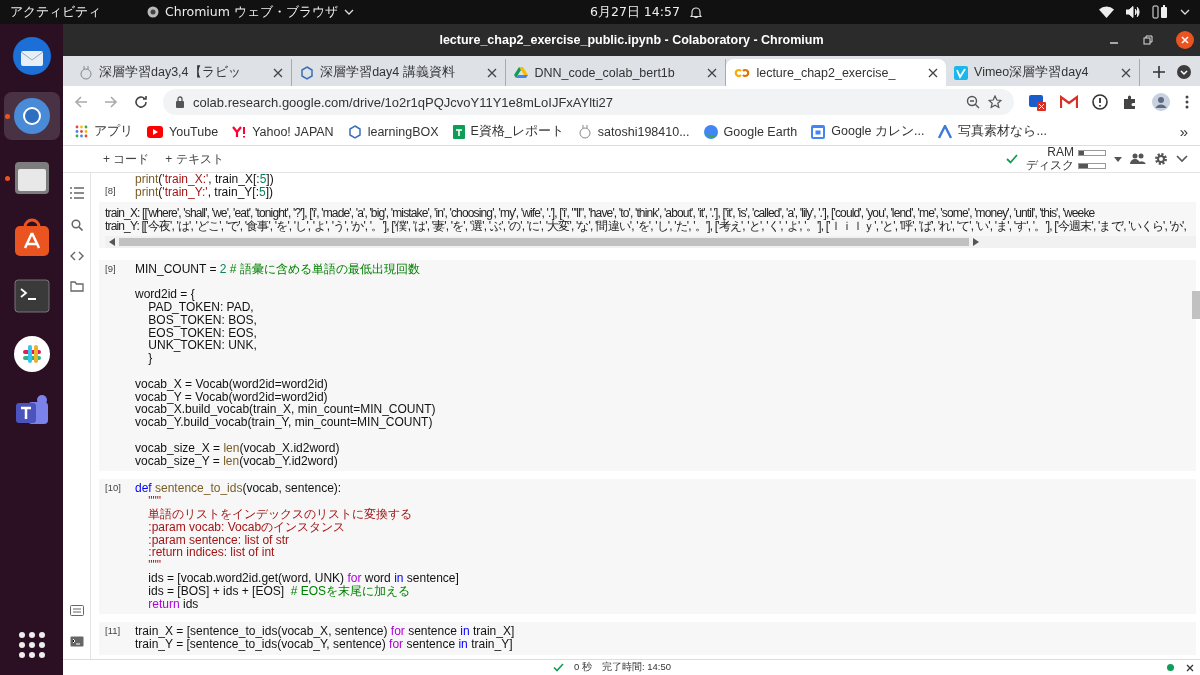  What do you see at coordinates (246, 527) in the screenshot?
I see `code-line: :param vocab: Vocabのインスタンス` at bounding box center [246, 527].